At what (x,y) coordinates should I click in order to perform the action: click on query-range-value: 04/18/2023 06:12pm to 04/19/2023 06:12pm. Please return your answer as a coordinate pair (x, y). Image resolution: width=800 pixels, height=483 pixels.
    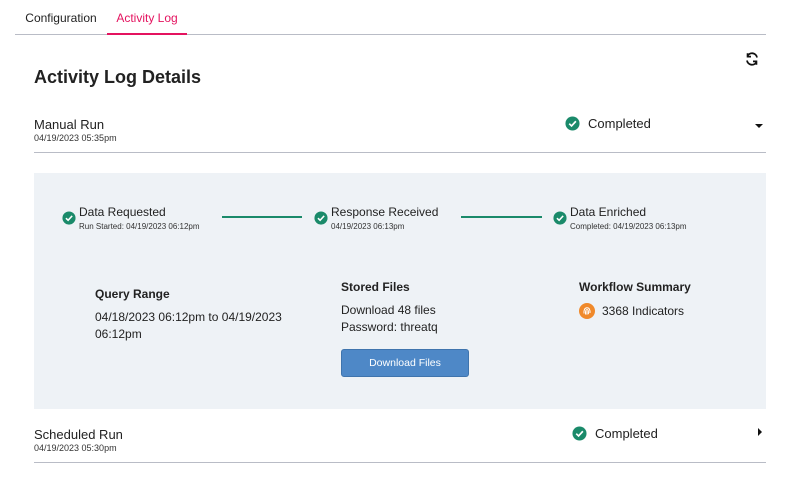
    Looking at the image, I should click on (188, 325).